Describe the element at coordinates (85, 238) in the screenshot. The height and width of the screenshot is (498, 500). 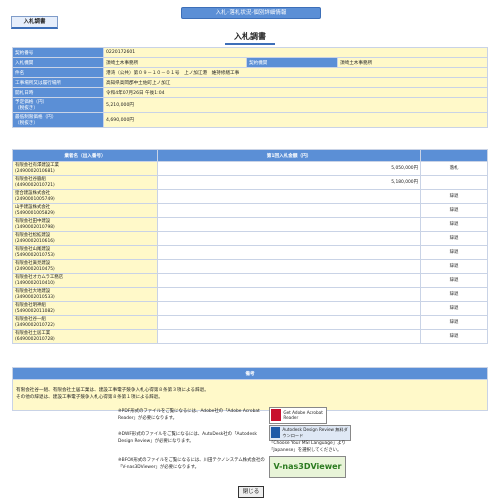
I see `bidder-name: 有限会社松拡建設 (2490002010616)` at that location.